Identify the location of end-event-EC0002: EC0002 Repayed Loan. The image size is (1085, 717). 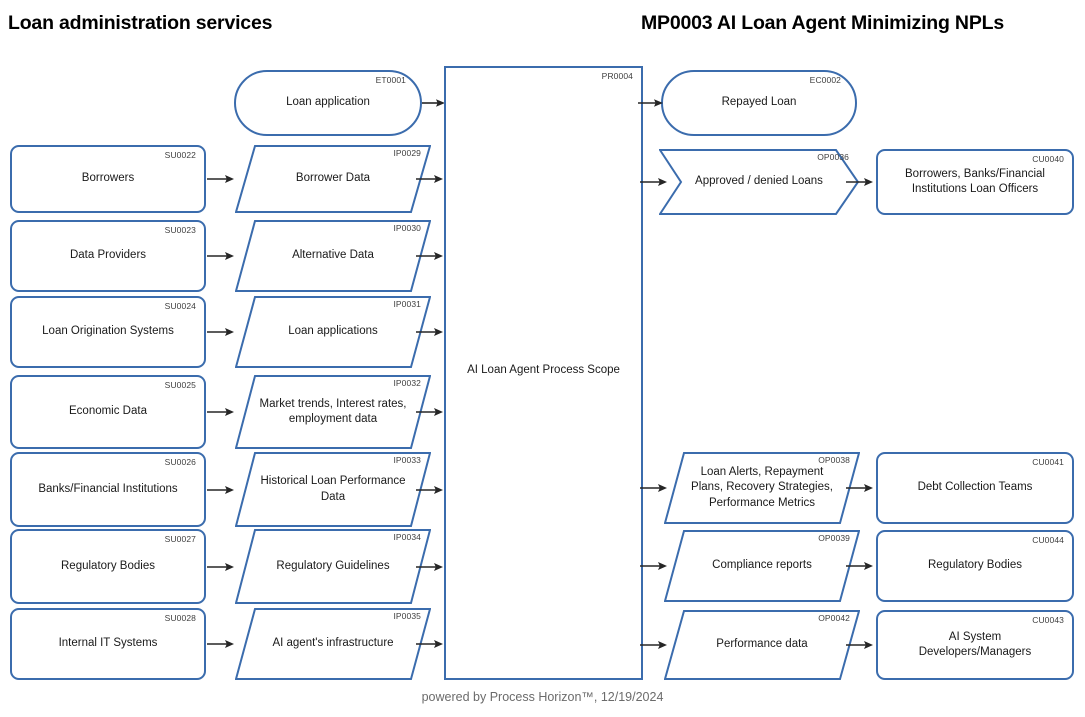
(759, 103).